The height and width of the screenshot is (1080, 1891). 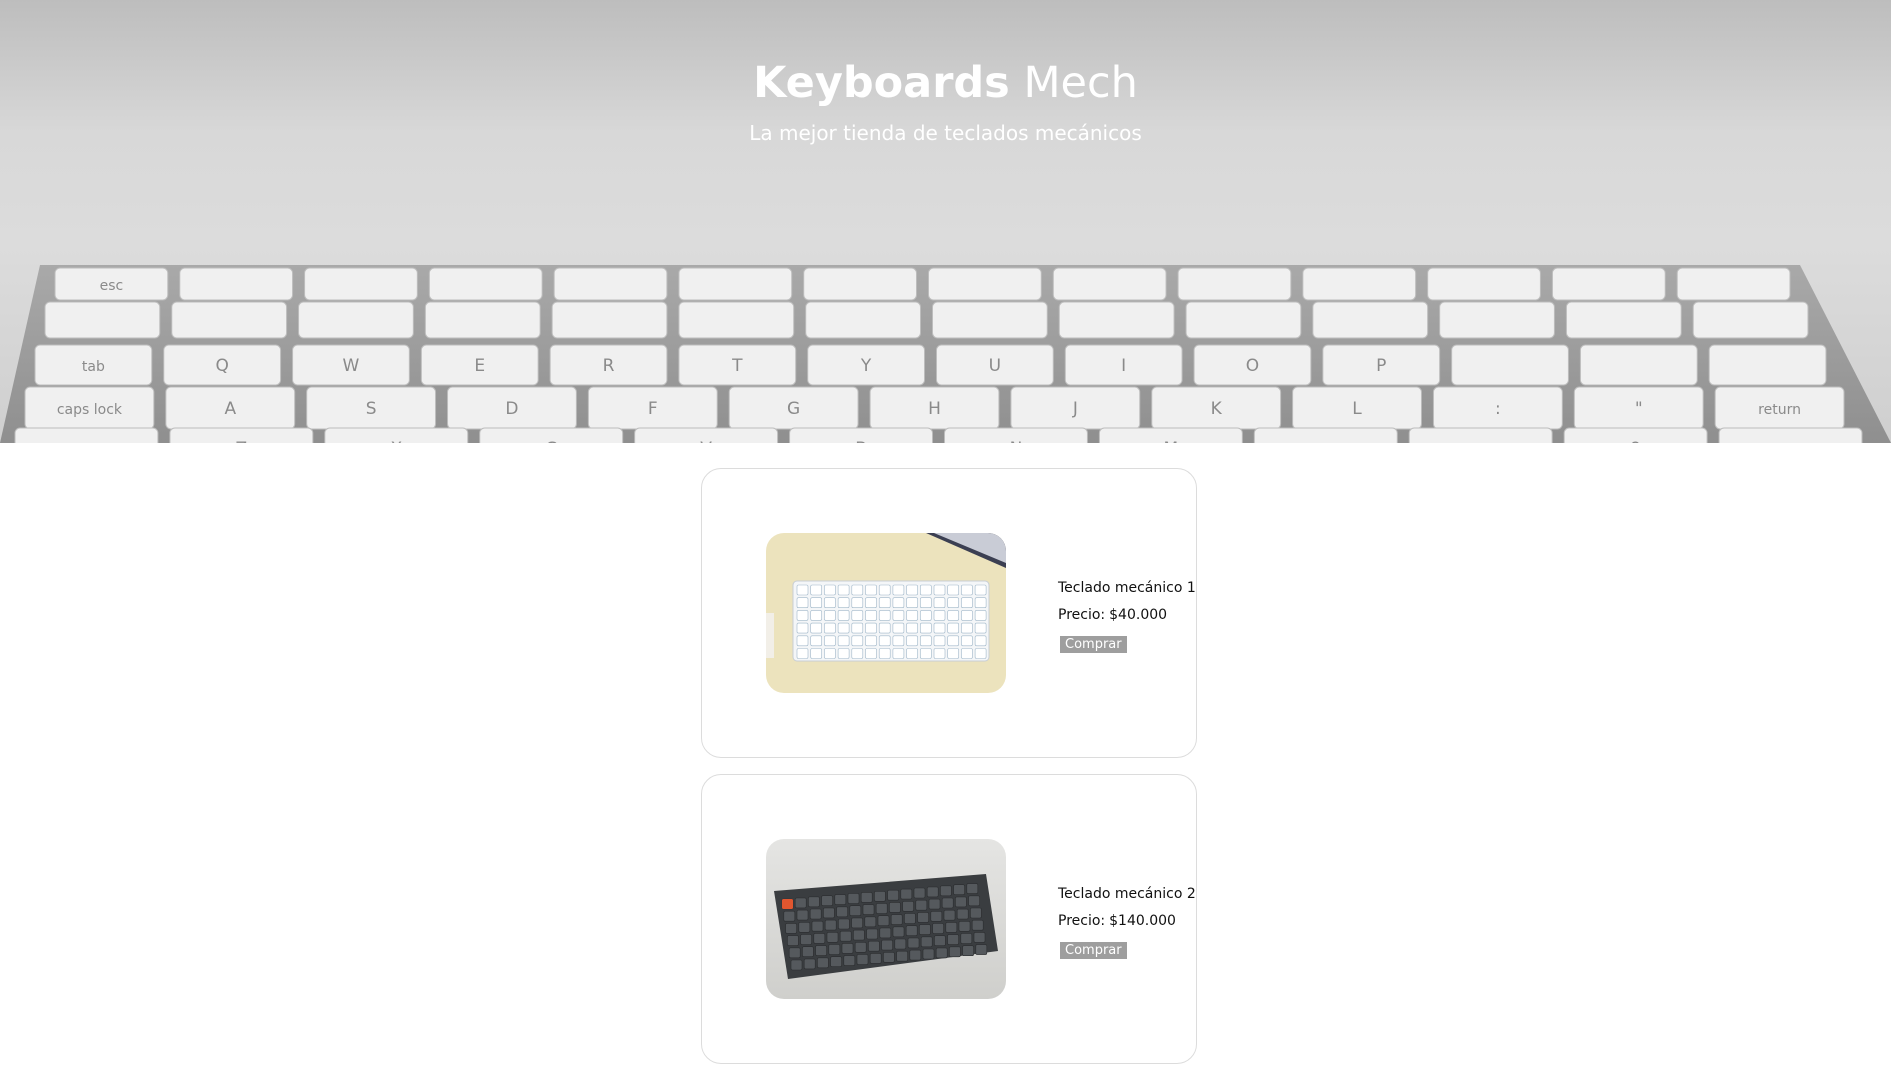 I want to click on hero-key-label: I, so click(x=1123, y=366).